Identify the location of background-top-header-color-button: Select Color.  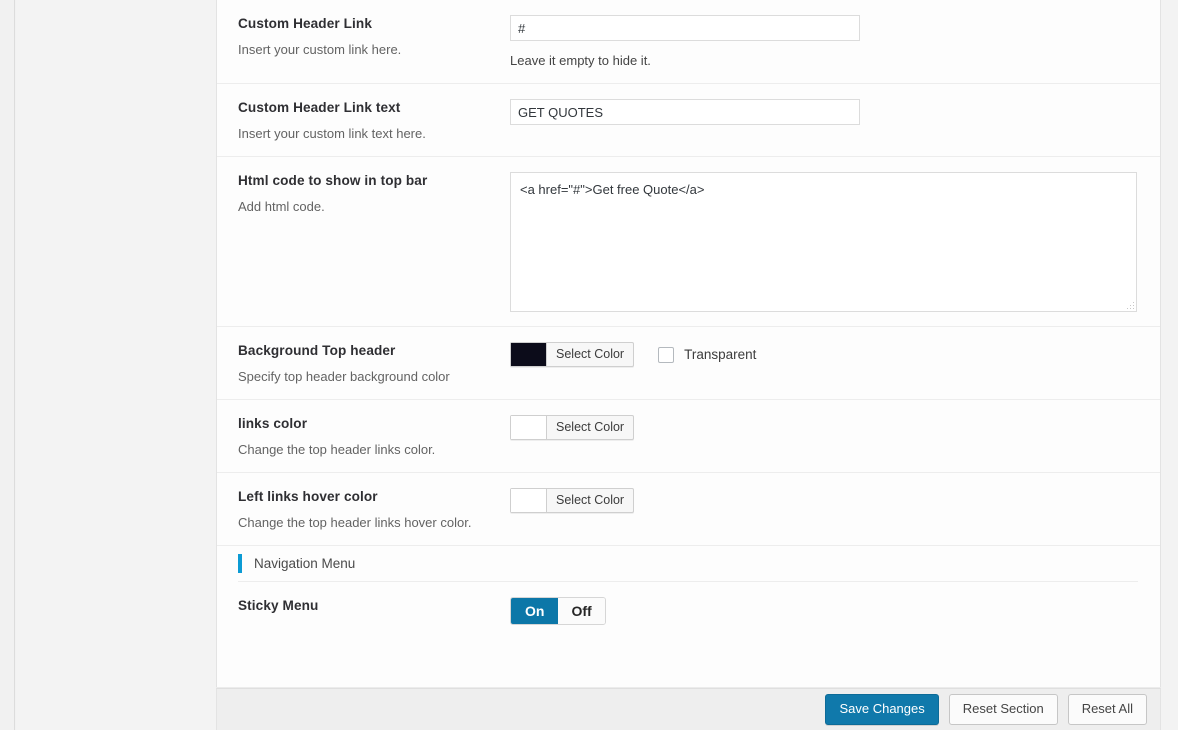
(572, 354).